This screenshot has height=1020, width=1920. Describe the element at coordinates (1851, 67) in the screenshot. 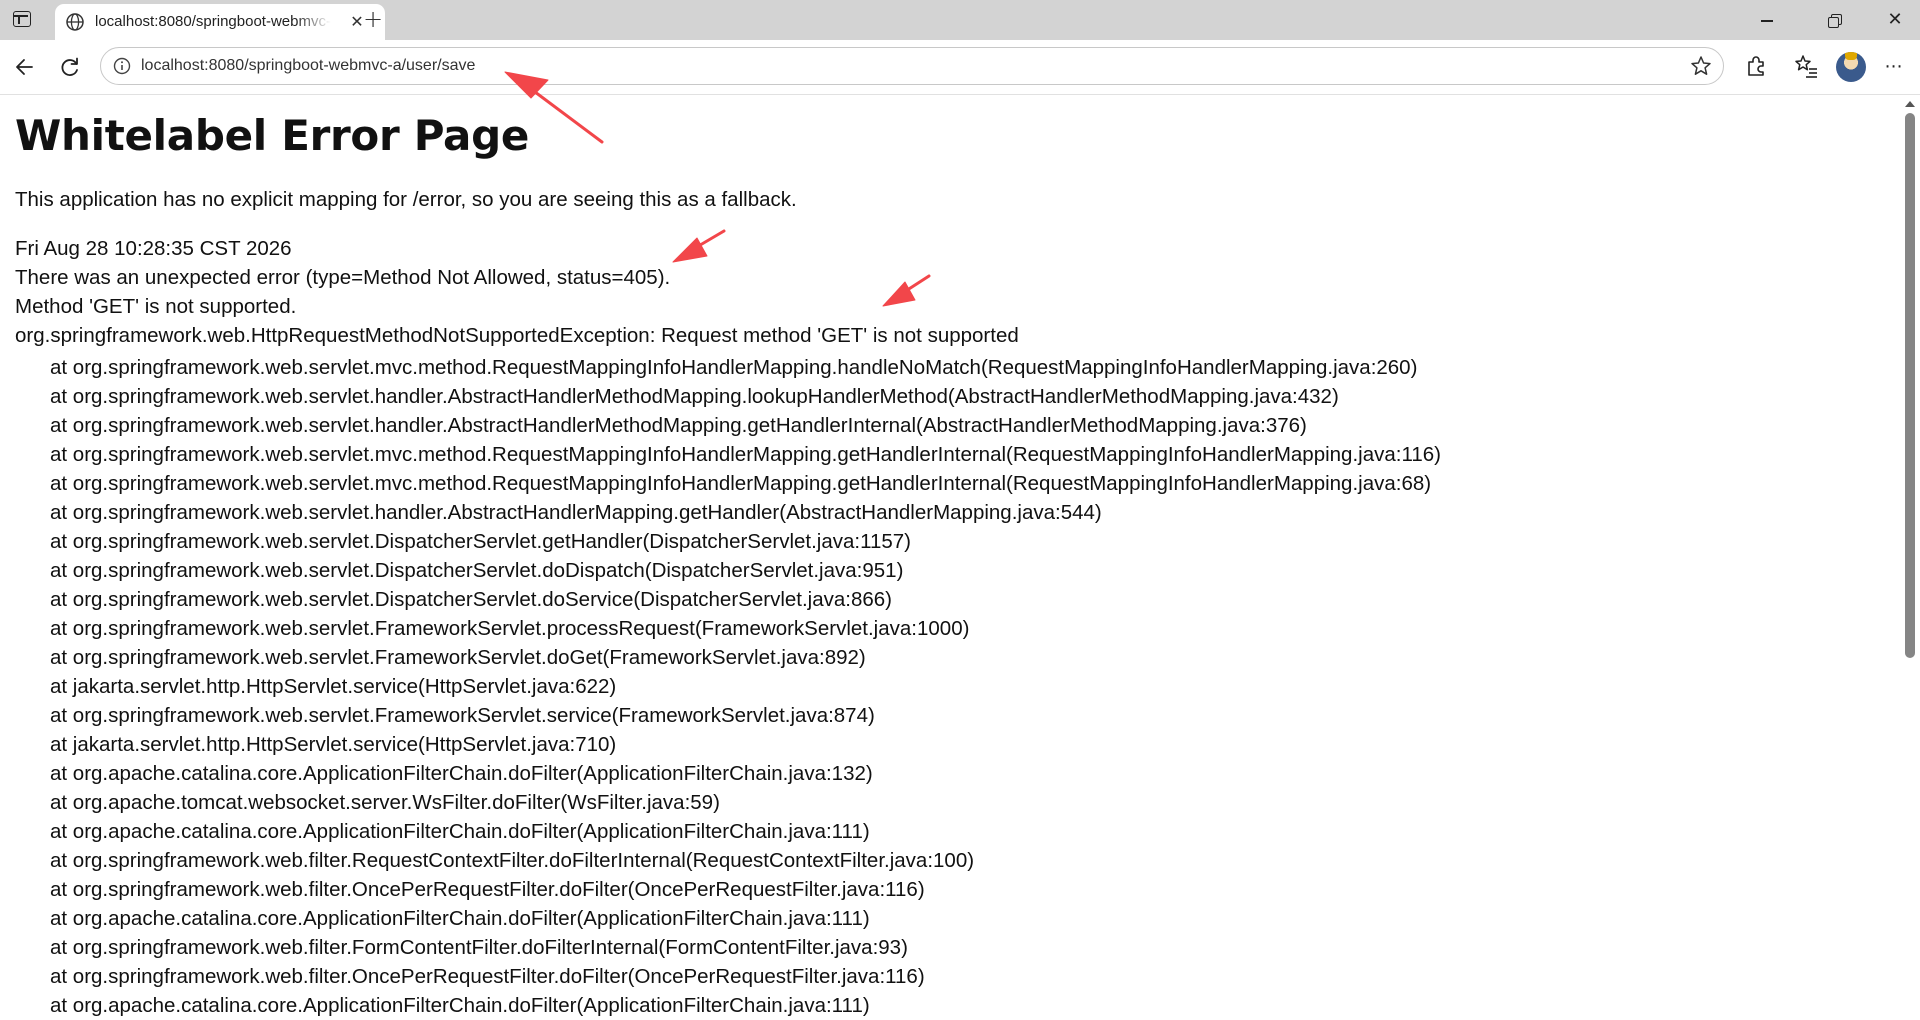

I see `avatar` at that location.